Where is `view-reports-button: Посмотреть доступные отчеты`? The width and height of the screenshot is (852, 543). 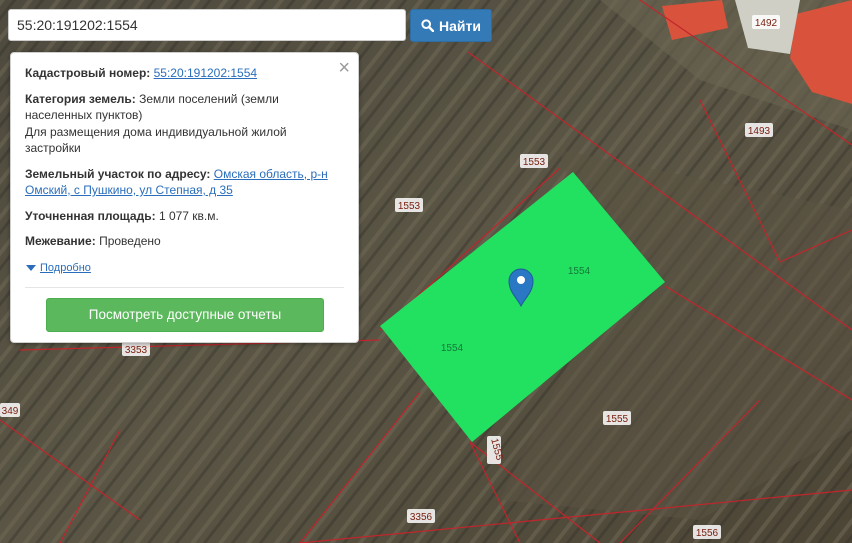
view-reports-button: Посмотреть доступные отчеты is located at coordinates (185, 315).